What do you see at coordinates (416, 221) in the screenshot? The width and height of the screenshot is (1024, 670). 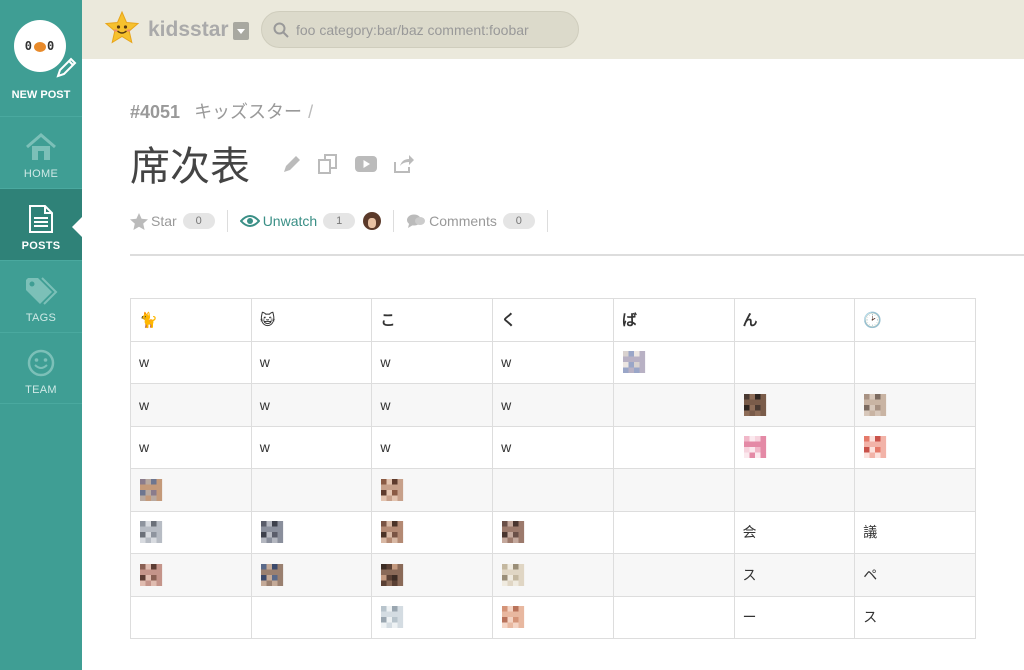 I see `comments-icon` at bounding box center [416, 221].